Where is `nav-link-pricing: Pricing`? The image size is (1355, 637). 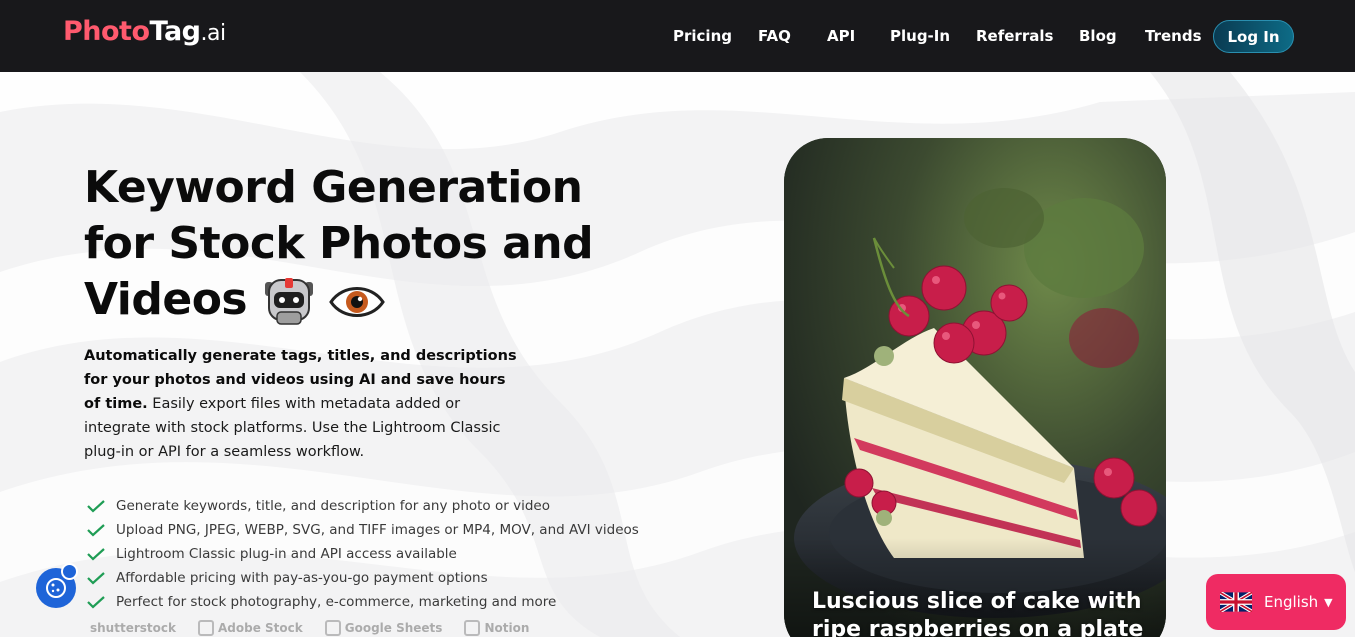 nav-link-pricing: Pricing is located at coordinates (702, 36).